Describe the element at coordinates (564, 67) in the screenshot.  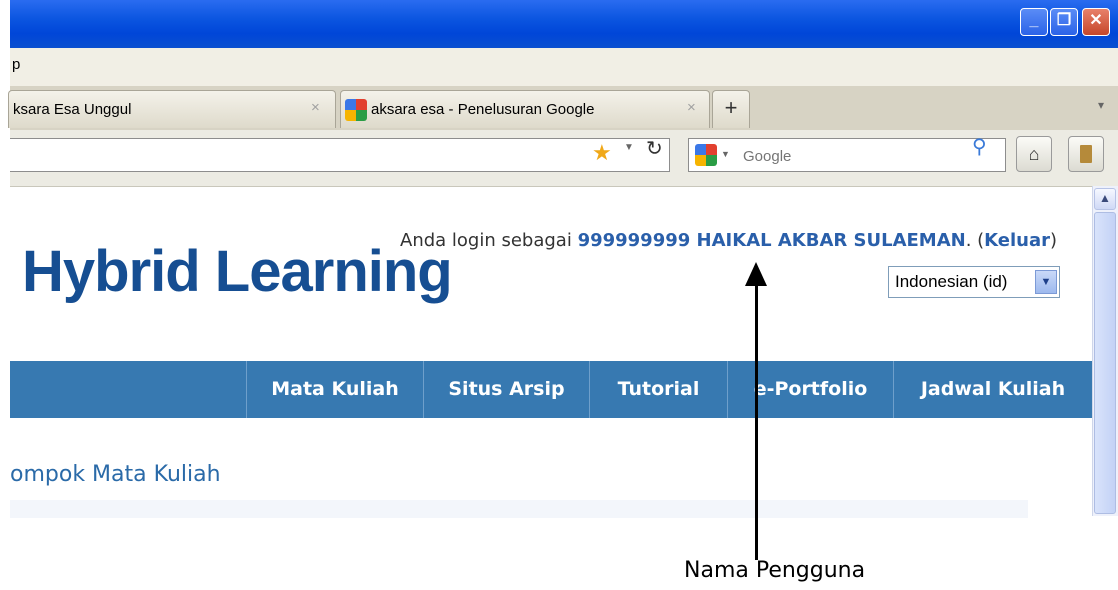
I see `menu-bar: p` at that location.